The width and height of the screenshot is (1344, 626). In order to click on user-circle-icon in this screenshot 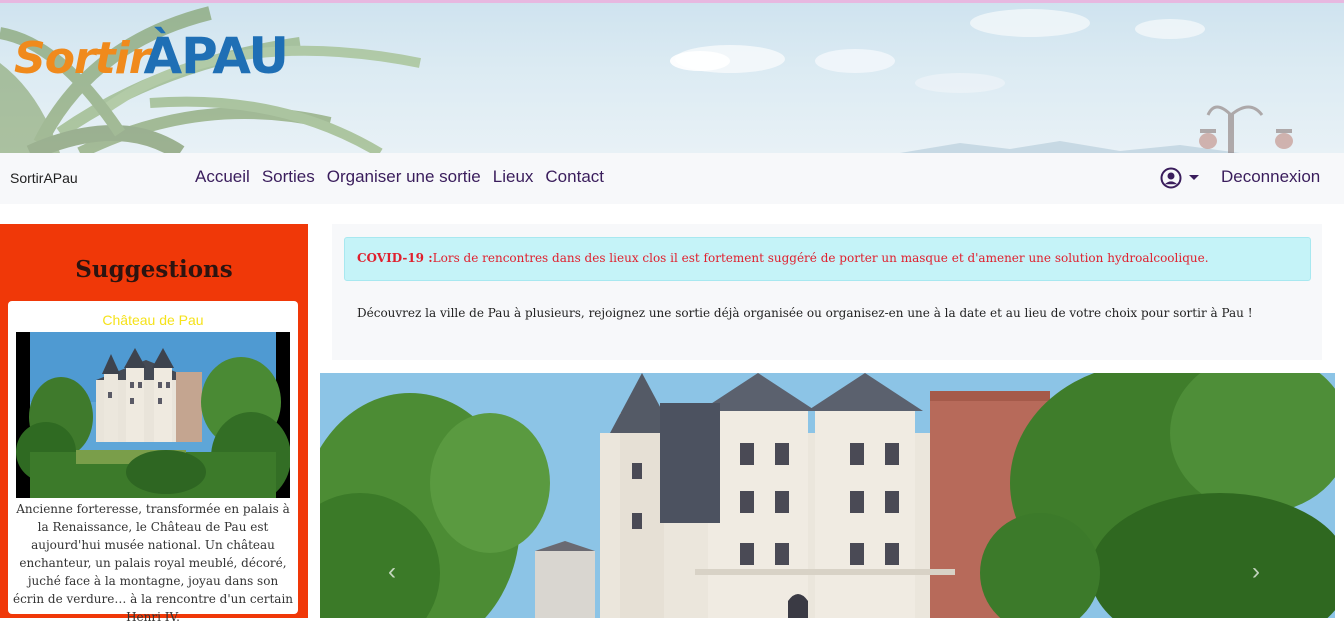, I will do `click(1171, 178)`.